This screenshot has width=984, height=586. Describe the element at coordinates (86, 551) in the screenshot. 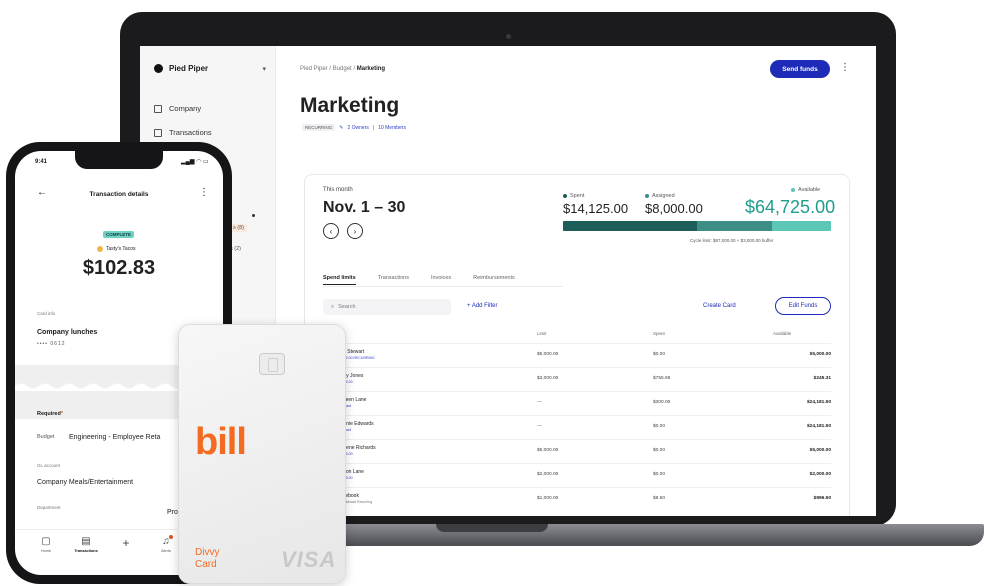

I see `tab-label: Transactions` at that location.